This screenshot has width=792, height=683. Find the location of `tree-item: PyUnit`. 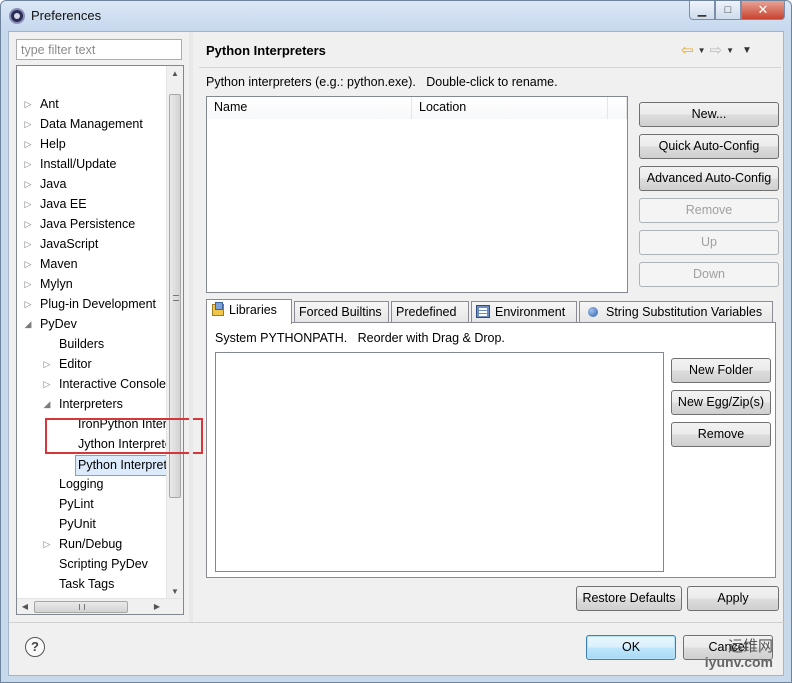

tree-item: PyUnit is located at coordinates (92, 525).